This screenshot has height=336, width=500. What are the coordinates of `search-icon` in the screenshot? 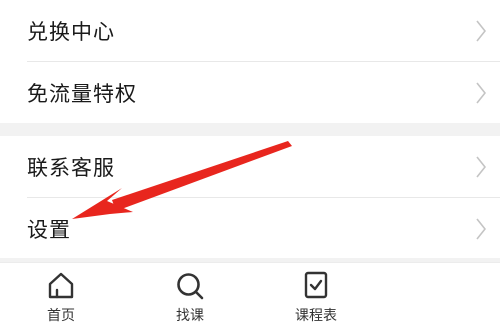 It's located at (190, 286).